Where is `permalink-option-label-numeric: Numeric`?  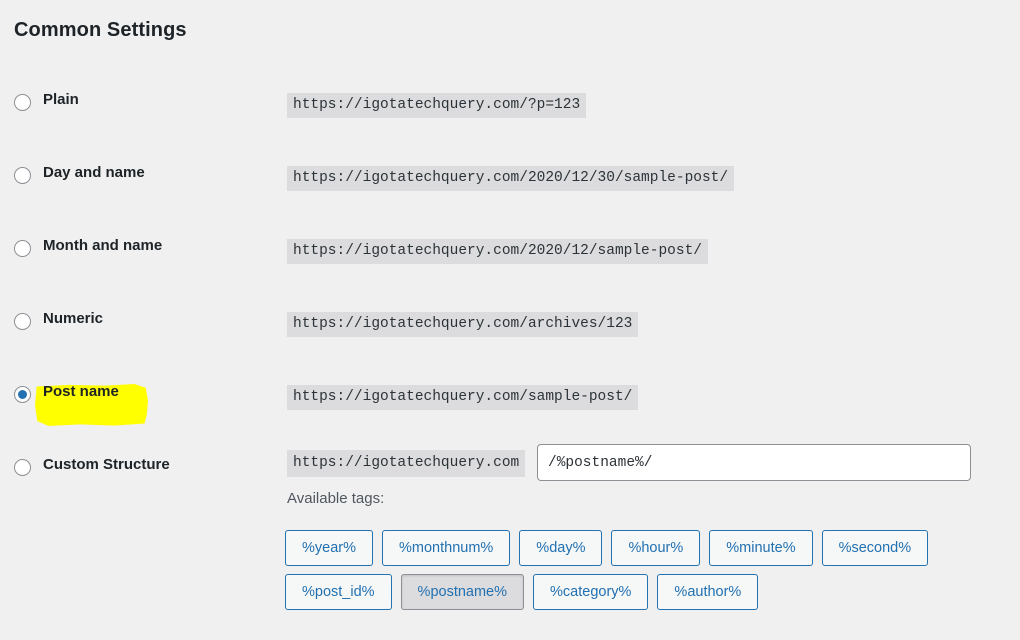
permalink-option-label-numeric: Numeric is located at coordinates (73, 318).